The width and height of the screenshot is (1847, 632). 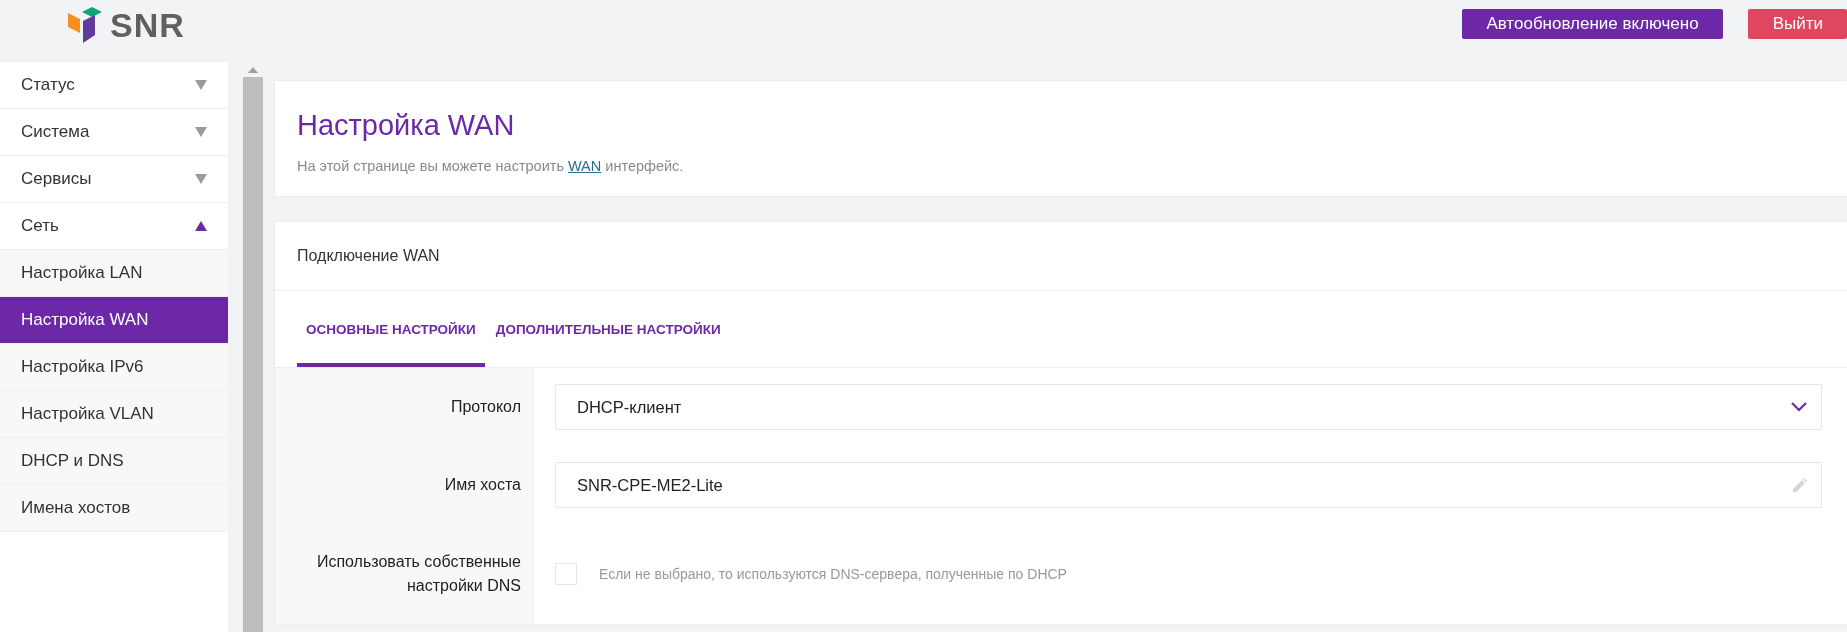 I want to click on field-label: Имя хоста, so click(x=482, y=485).